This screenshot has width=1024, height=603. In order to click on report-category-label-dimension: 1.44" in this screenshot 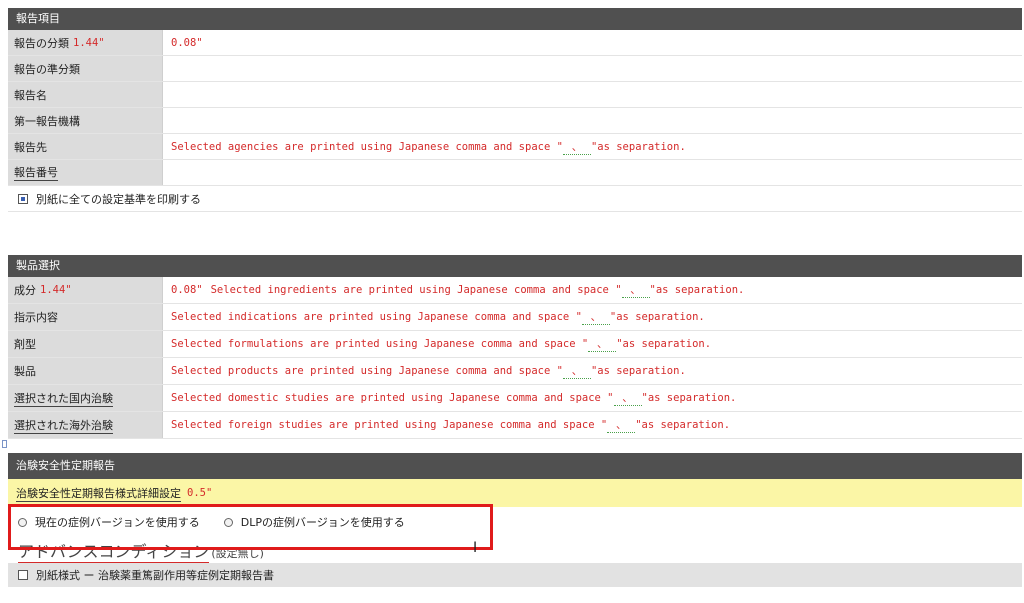, I will do `click(89, 42)`.